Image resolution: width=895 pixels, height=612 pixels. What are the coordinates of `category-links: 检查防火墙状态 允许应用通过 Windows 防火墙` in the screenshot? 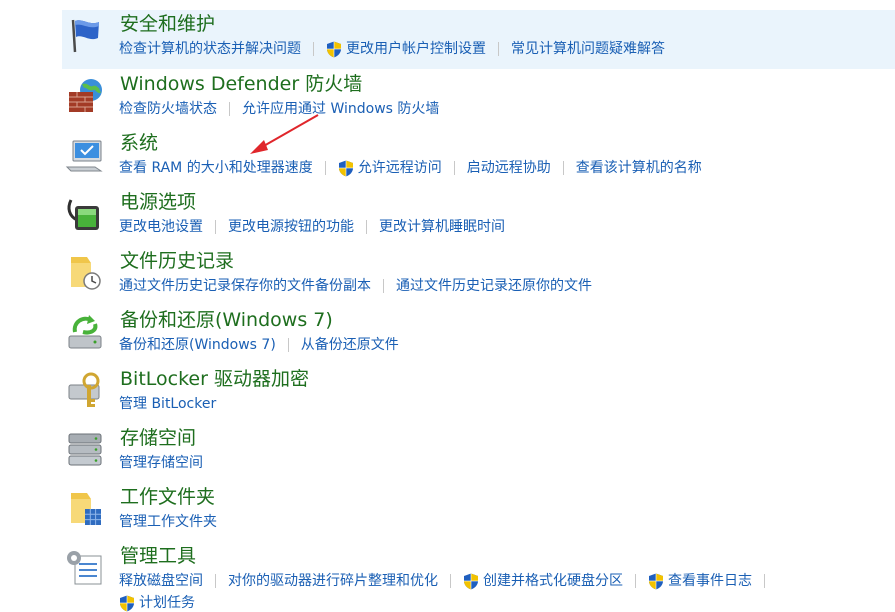 It's located at (279, 109).